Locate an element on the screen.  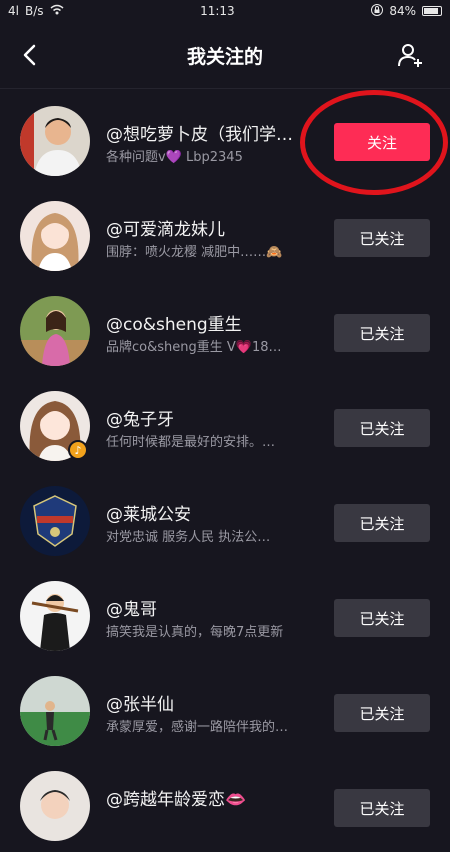
list-item: ♪ @兔子牙 任何时候都是最好的安排。… 已关注 is located at coordinates (225, 424).